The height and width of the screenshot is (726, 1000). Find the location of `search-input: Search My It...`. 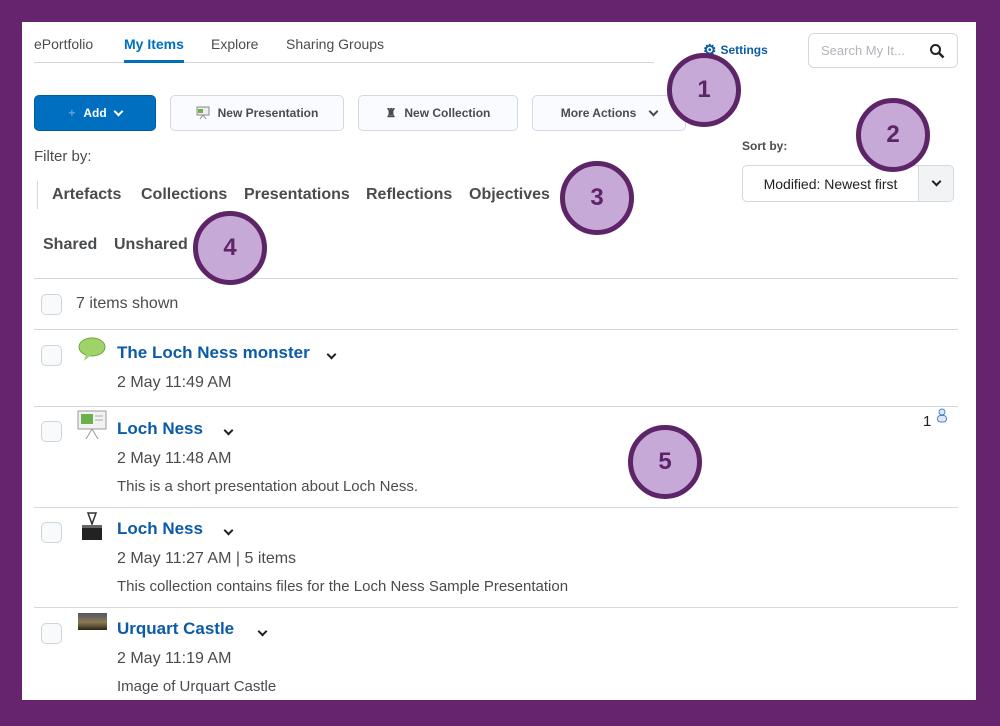

search-input: Search My It... is located at coordinates (883, 50).